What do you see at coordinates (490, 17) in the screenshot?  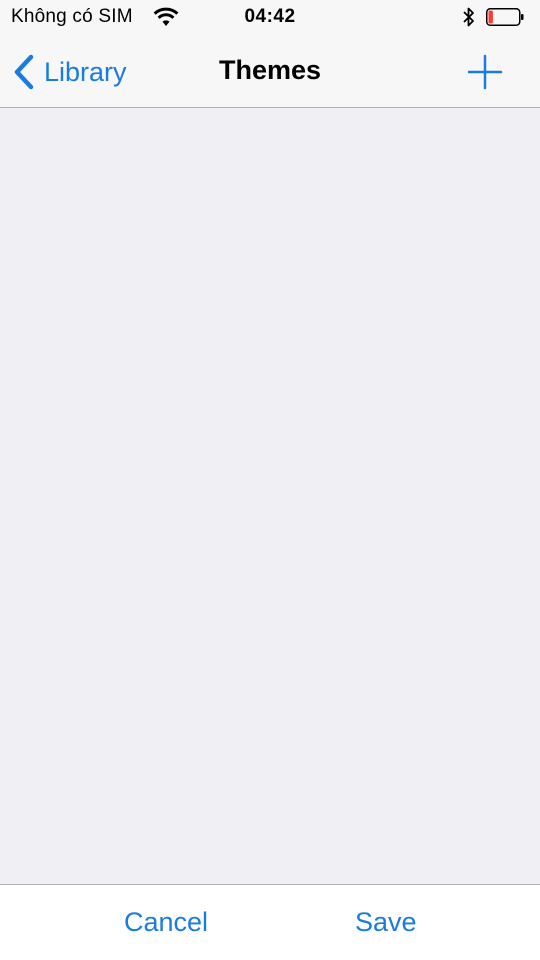 I see `battery-fill` at bounding box center [490, 17].